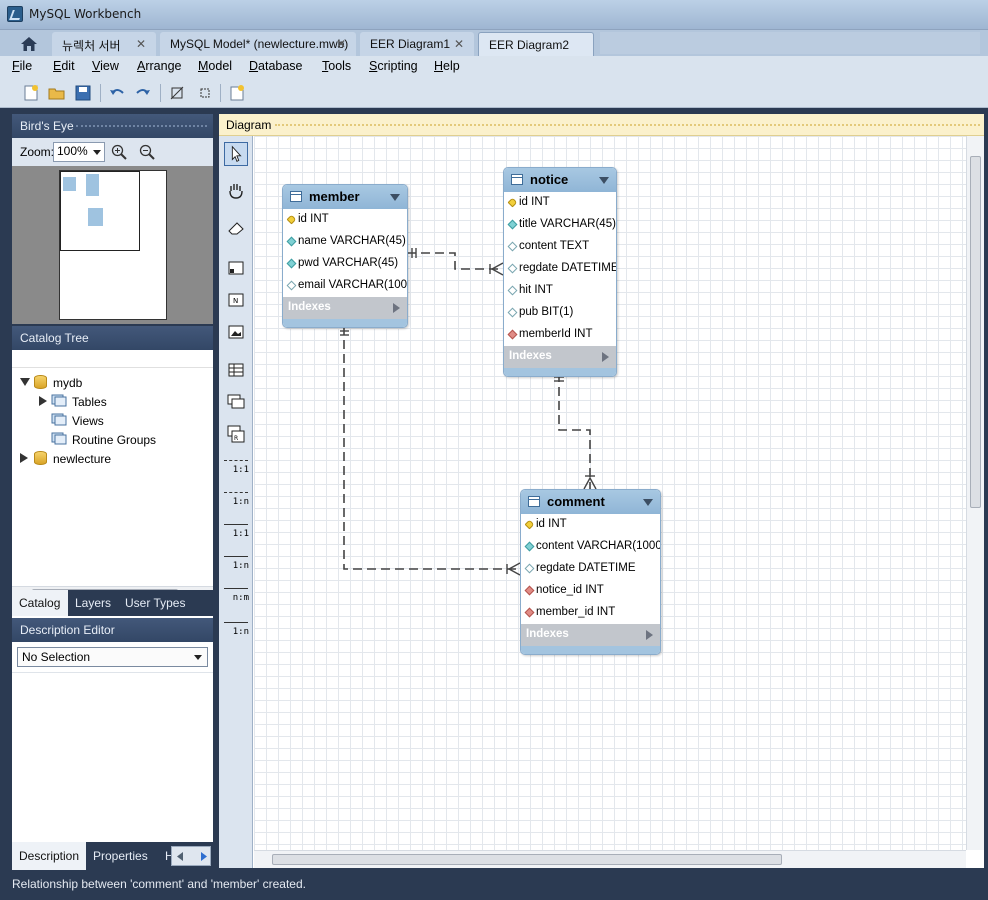  What do you see at coordinates (57, 93) in the screenshot?
I see `open-folder-icon` at bounding box center [57, 93].